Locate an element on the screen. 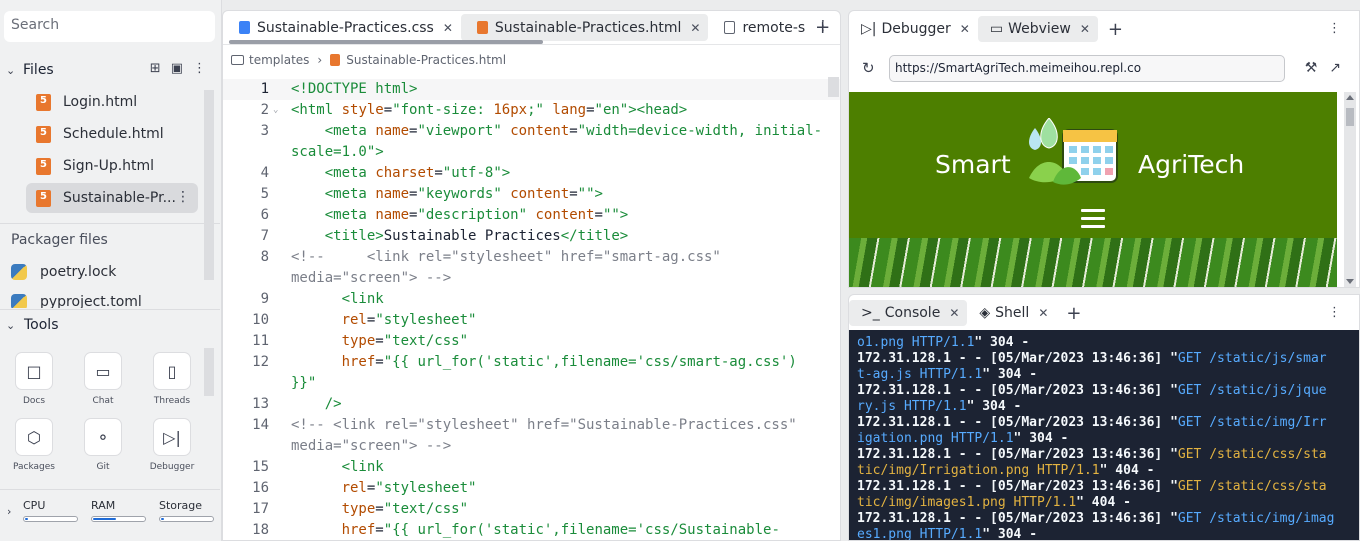 Image resolution: width=1360 pixels, height=541 pixels. tool-packages: ⬡ Packages is located at coordinates (34, 445).